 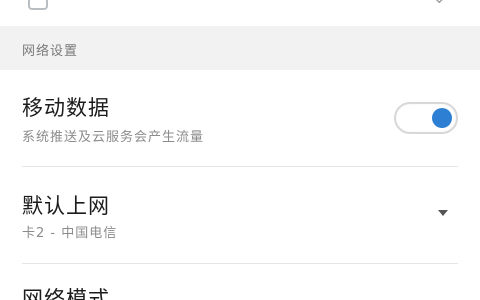 What do you see at coordinates (66, 108) in the screenshot?
I see `mobile-data-title: 移动数据` at bounding box center [66, 108].